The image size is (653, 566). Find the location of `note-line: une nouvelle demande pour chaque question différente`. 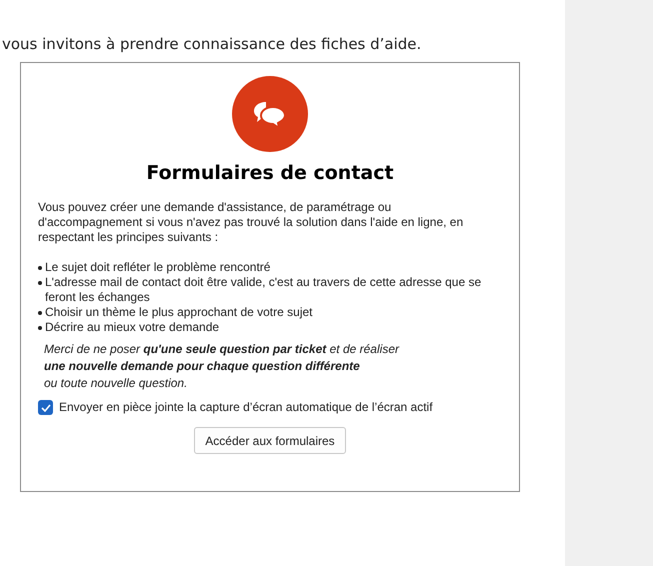

note-line: une nouvelle demande pour chaque question différente is located at coordinates (202, 366).